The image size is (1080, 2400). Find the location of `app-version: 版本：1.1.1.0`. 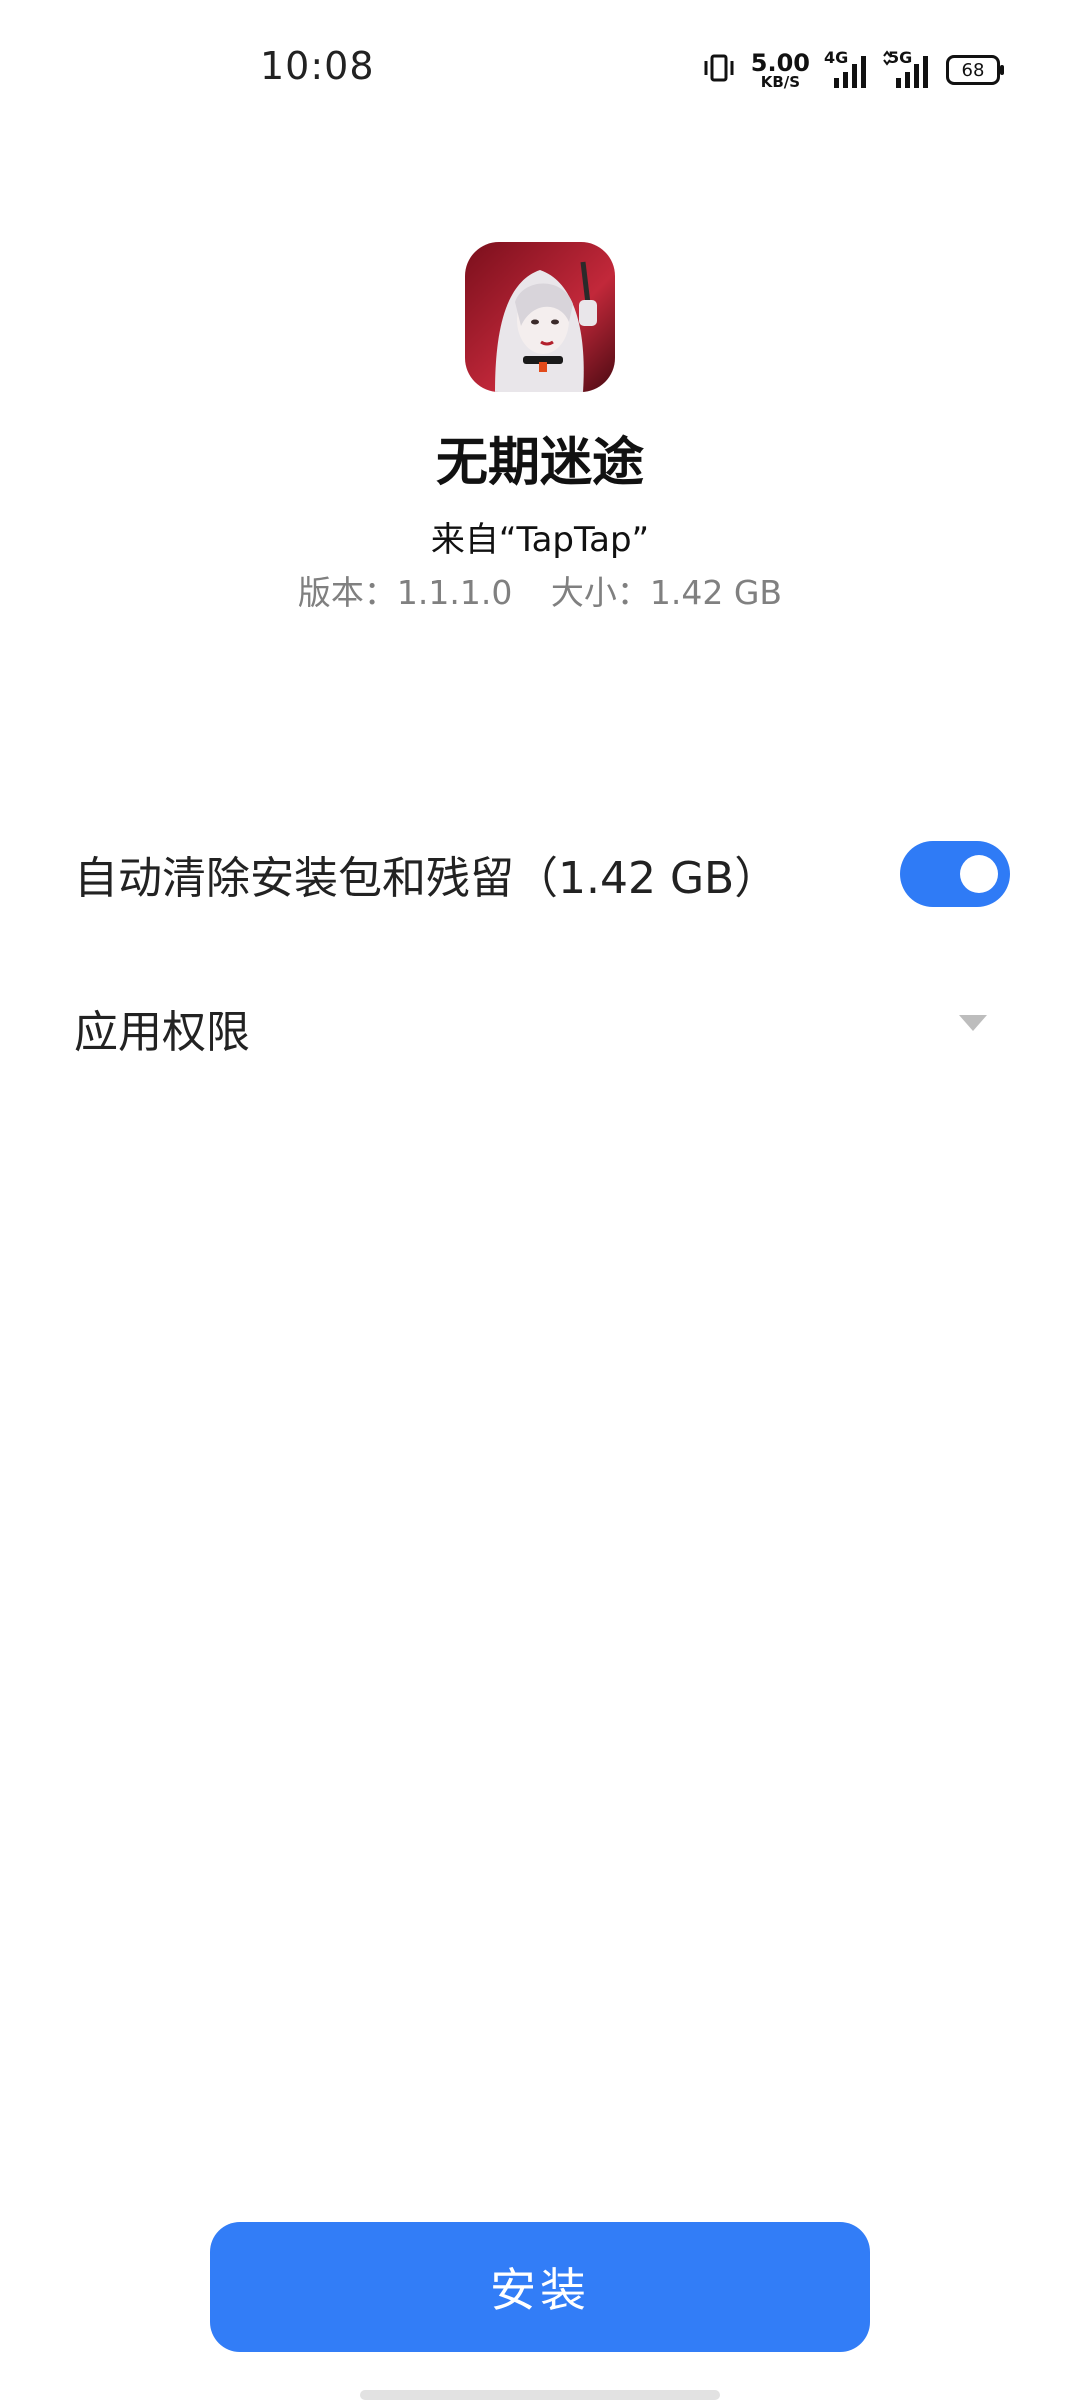

app-version: 版本：1.1.1.0 is located at coordinates (405, 592).